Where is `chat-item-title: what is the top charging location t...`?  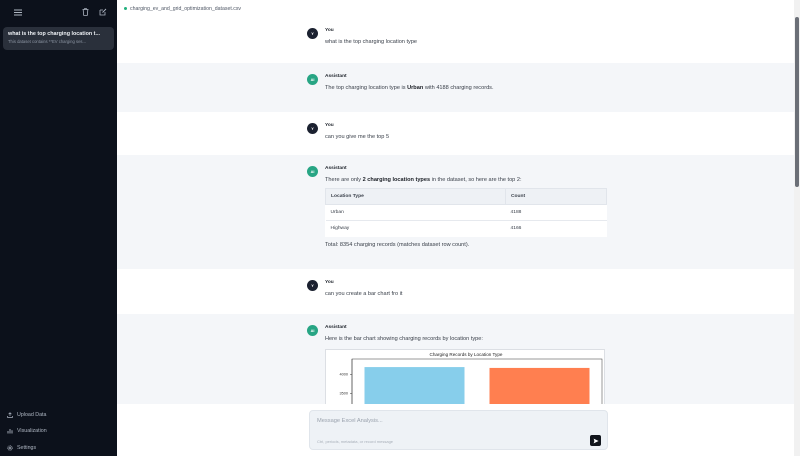
chat-item-title: what is the top charging location t... is located at coordinates (54, 34).